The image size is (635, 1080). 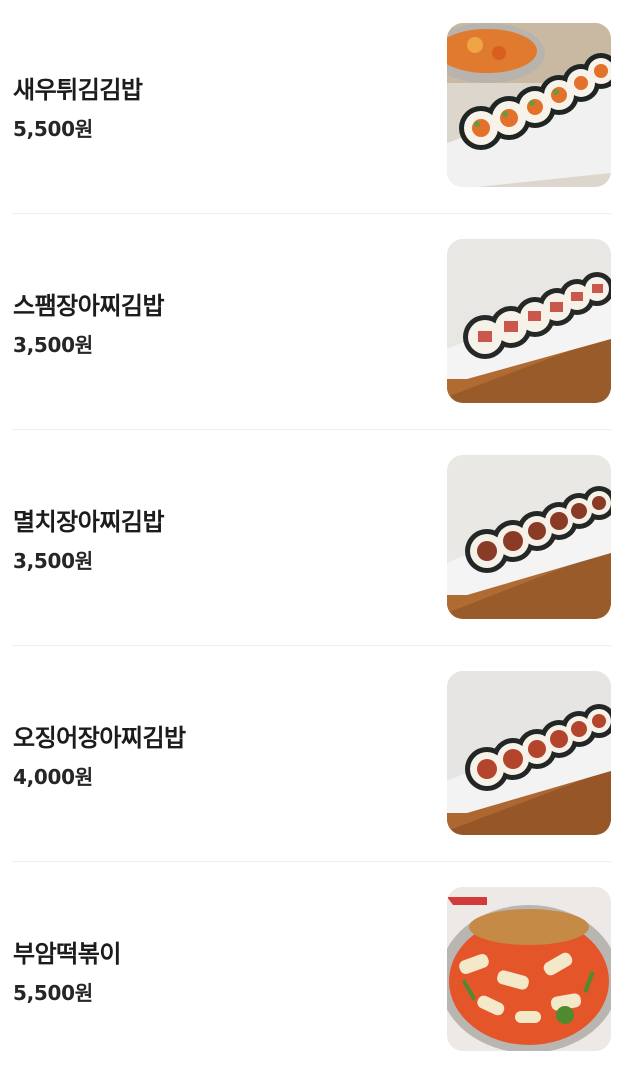 I want to click on kimbap-spam-photo, so click(x=529, y=321).